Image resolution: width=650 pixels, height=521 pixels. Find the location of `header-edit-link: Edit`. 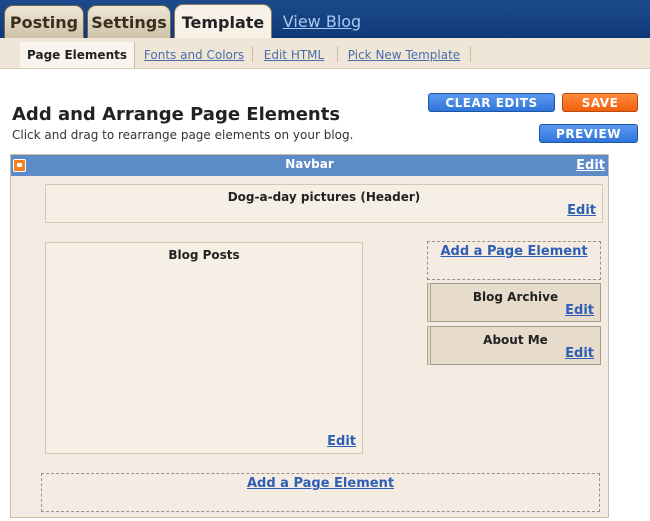

header-edit-link: Edit is located at coordinates (581, 210).